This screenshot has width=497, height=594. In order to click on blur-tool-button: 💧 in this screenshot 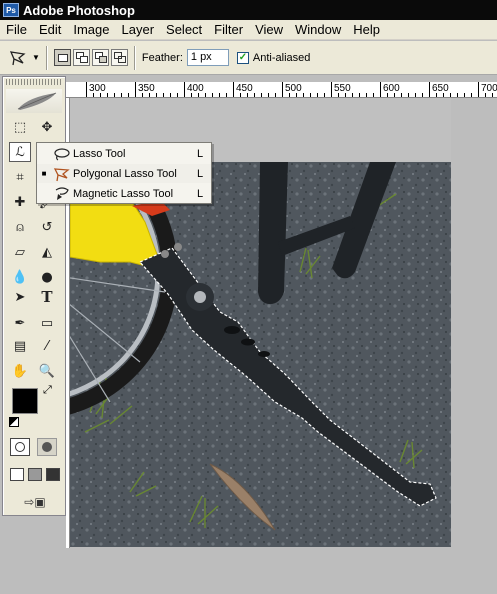, I will do `click(20, 277)`.